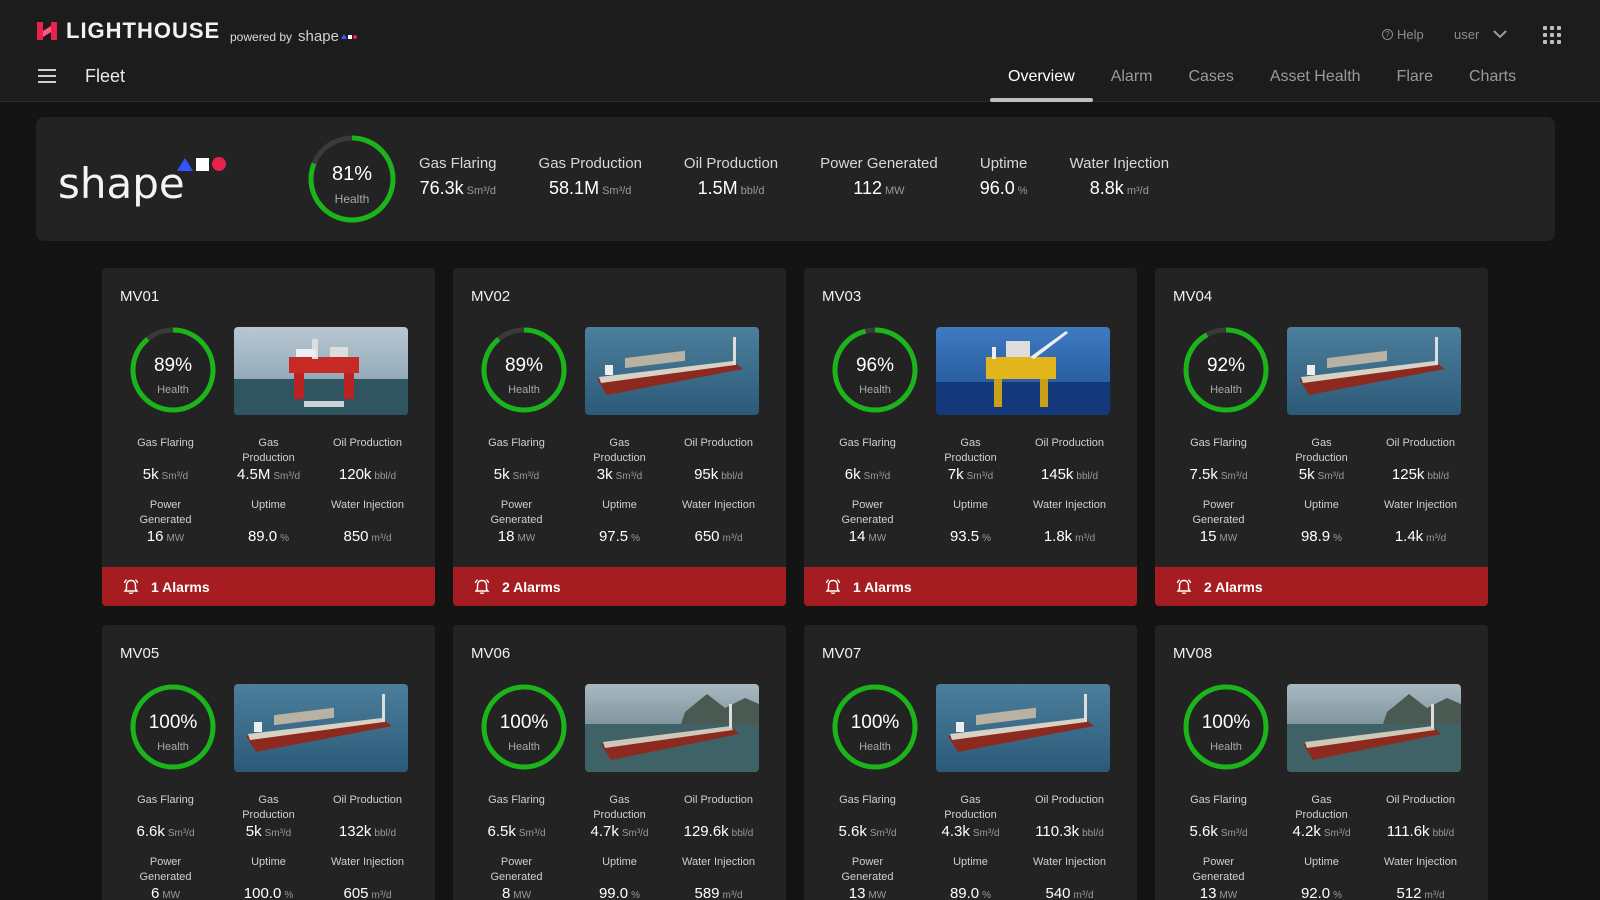 The image size is (1600, 900). I want to click on tab-flare: Flare, so click(1415, 81).